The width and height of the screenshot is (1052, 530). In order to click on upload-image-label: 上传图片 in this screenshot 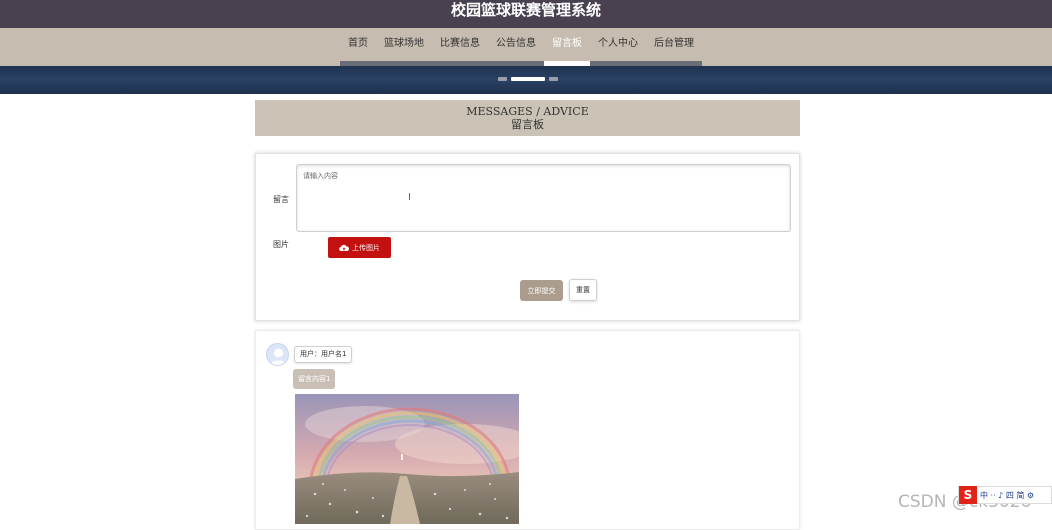, I will do `click(366, 247)`.